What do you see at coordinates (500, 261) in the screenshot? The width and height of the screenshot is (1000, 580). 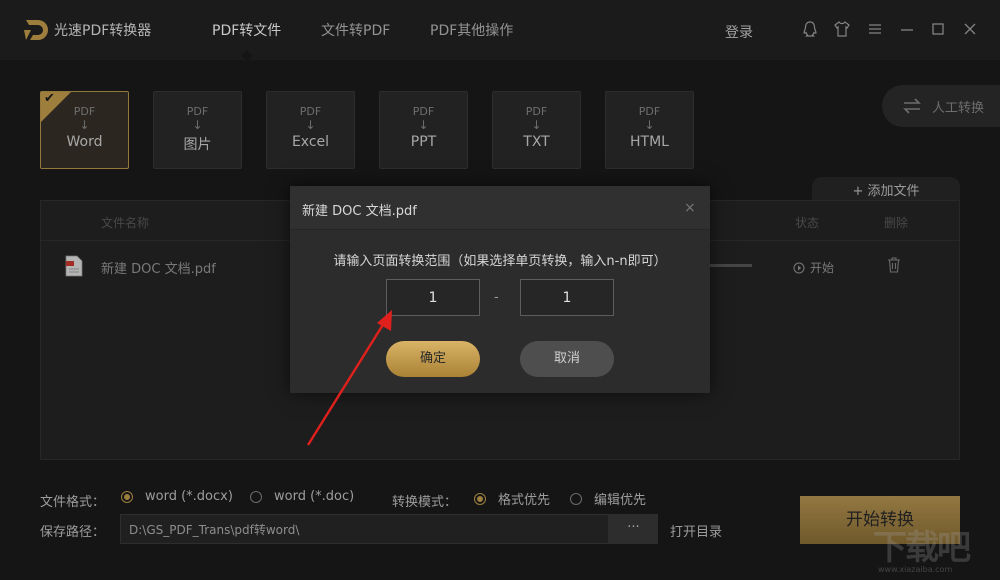 I see `dialog-prompt: 请输入页面转换范围（如果选择单页转换，输入n-n即可）` at bounding box center [500, 261].